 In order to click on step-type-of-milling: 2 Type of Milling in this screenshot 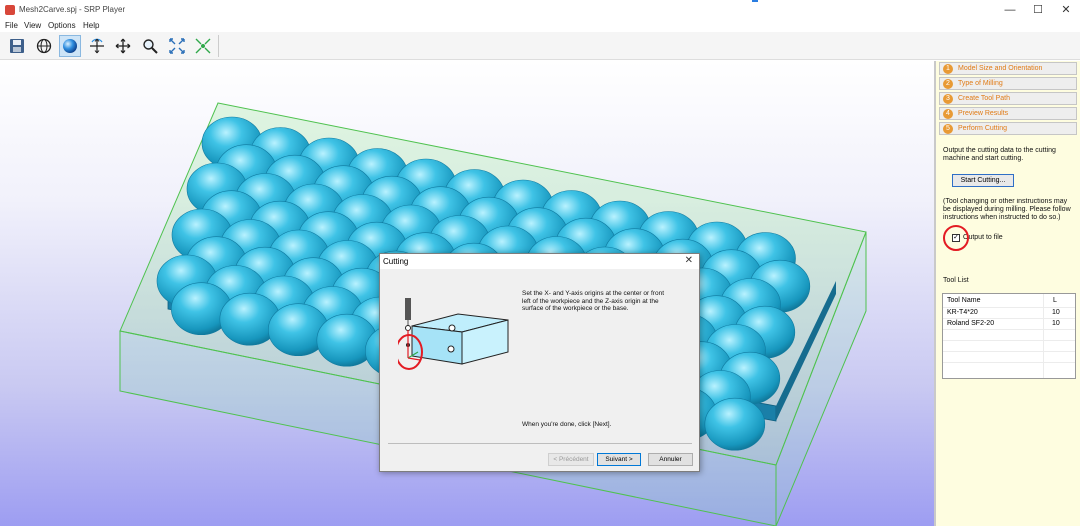, I will do `click(1008, 83)`.